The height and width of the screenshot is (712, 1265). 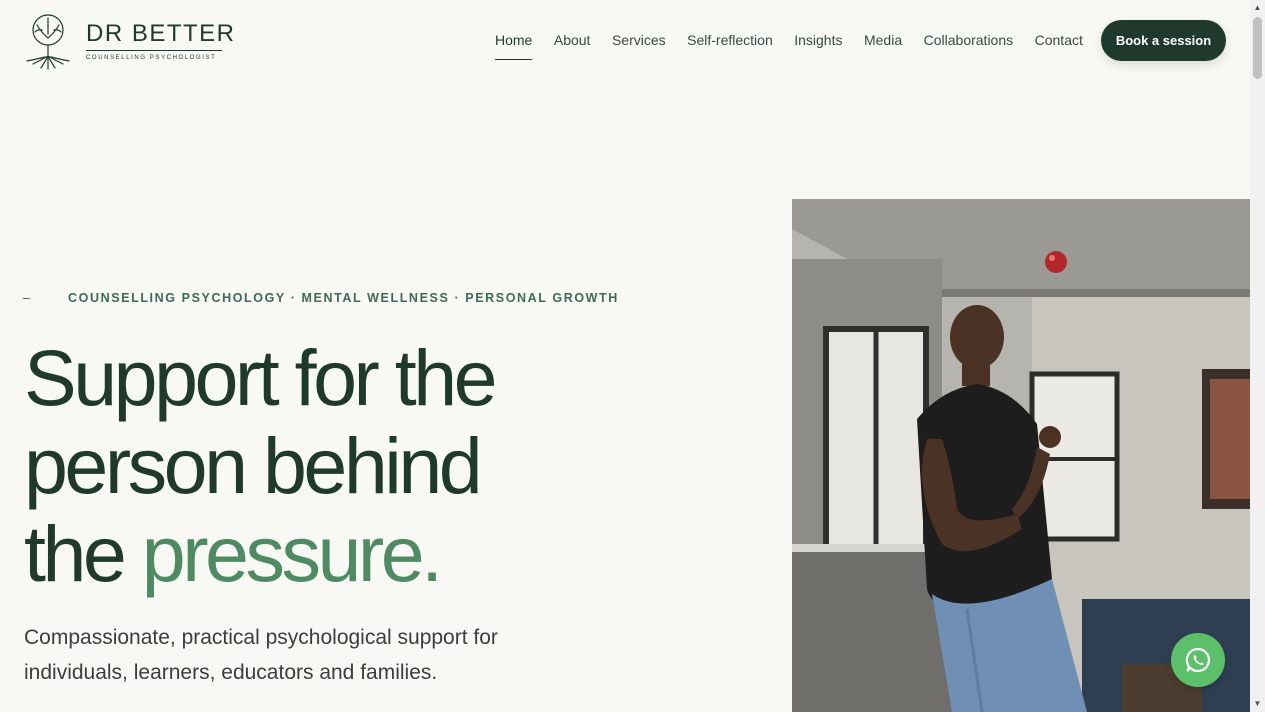 I want to click on nav-item-self-reflection: Self-reflection, so click(x=730, y=40).